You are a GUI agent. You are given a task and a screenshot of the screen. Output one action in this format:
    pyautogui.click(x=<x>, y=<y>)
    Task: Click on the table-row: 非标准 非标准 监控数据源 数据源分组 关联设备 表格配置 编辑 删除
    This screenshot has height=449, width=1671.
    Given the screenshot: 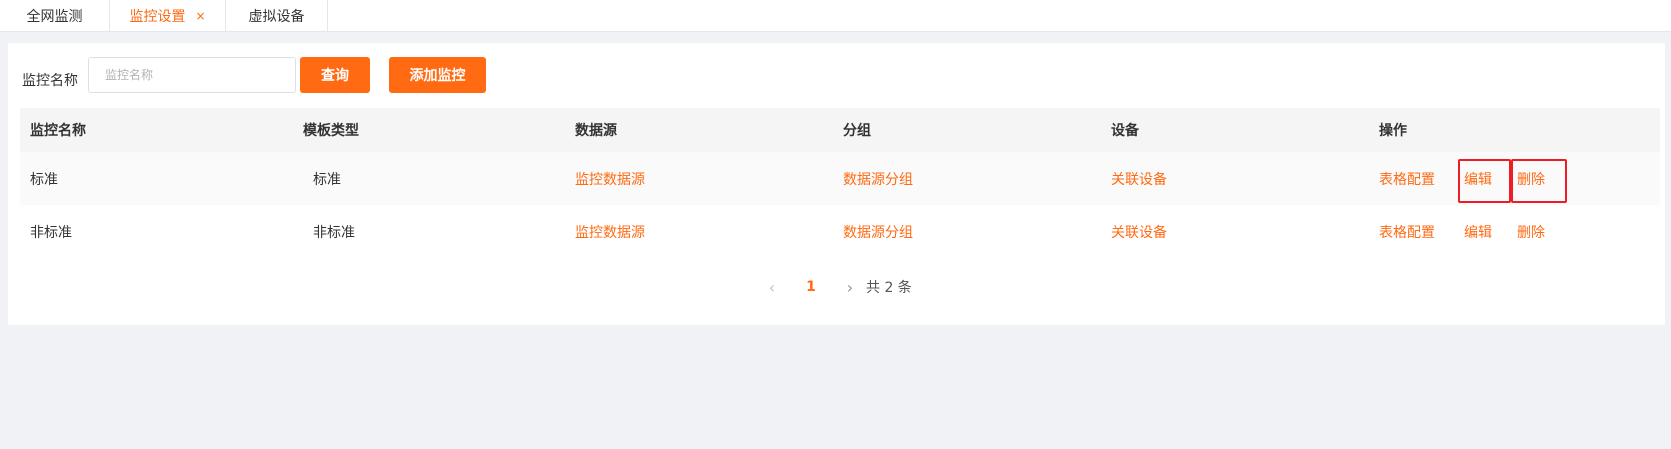 What is the action you would take?
    pyautogui.click(x=840, y=231)
    